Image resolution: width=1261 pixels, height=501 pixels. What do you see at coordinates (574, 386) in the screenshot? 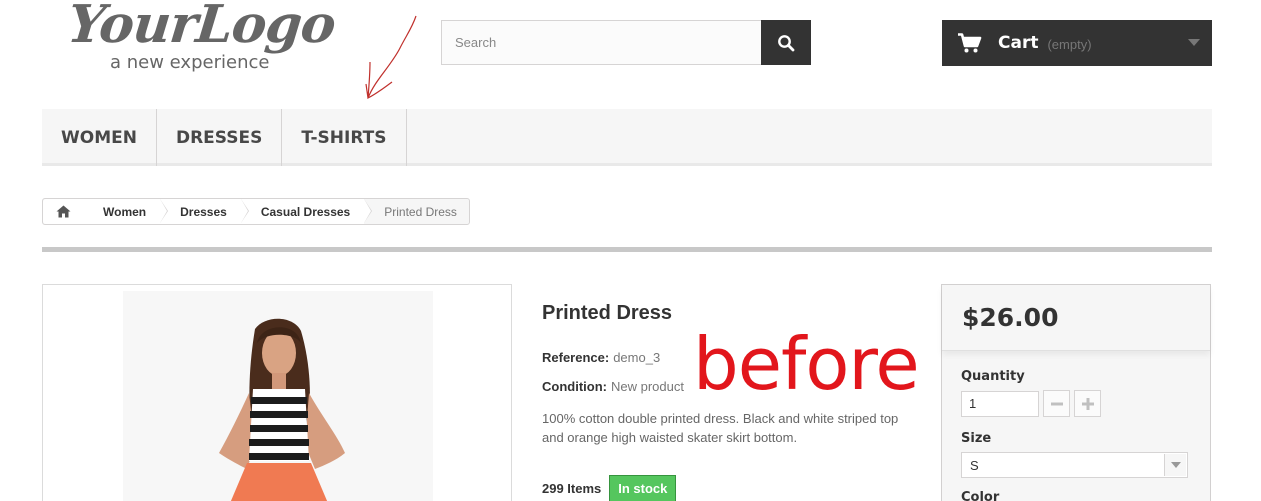
I see `condition-label: Condition:` at bounding box center [574, 386].